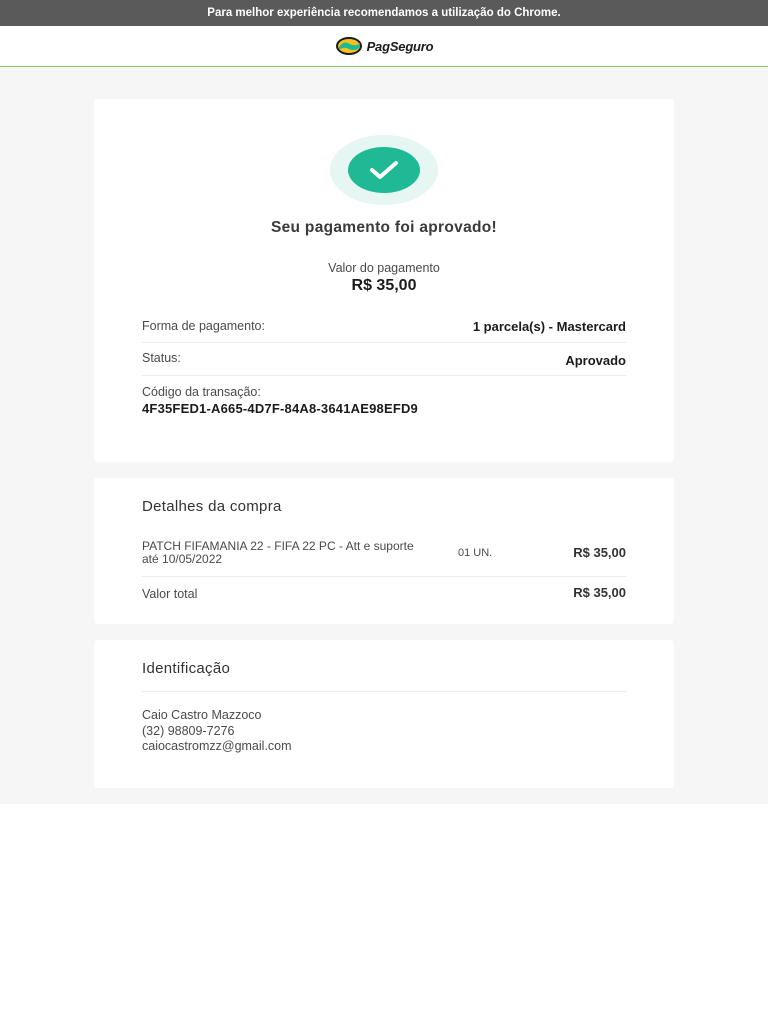 The image size is (768, 1024). I want to click on purchase-details-title: Detalhes da compra, so click(212, 506).